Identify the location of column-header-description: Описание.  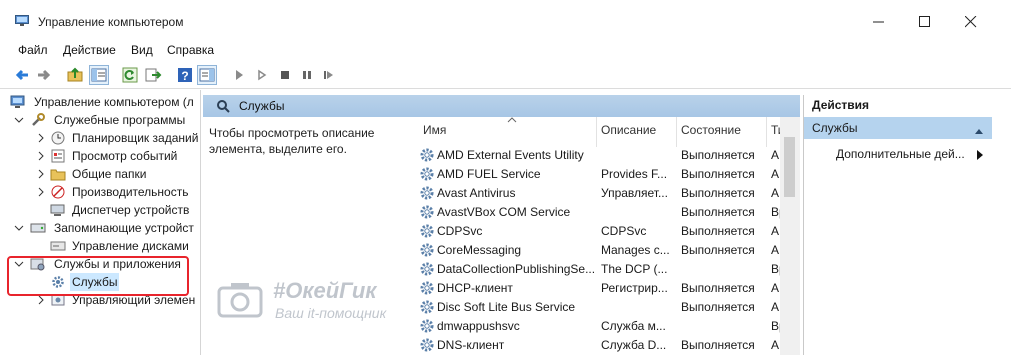
(628, 130).